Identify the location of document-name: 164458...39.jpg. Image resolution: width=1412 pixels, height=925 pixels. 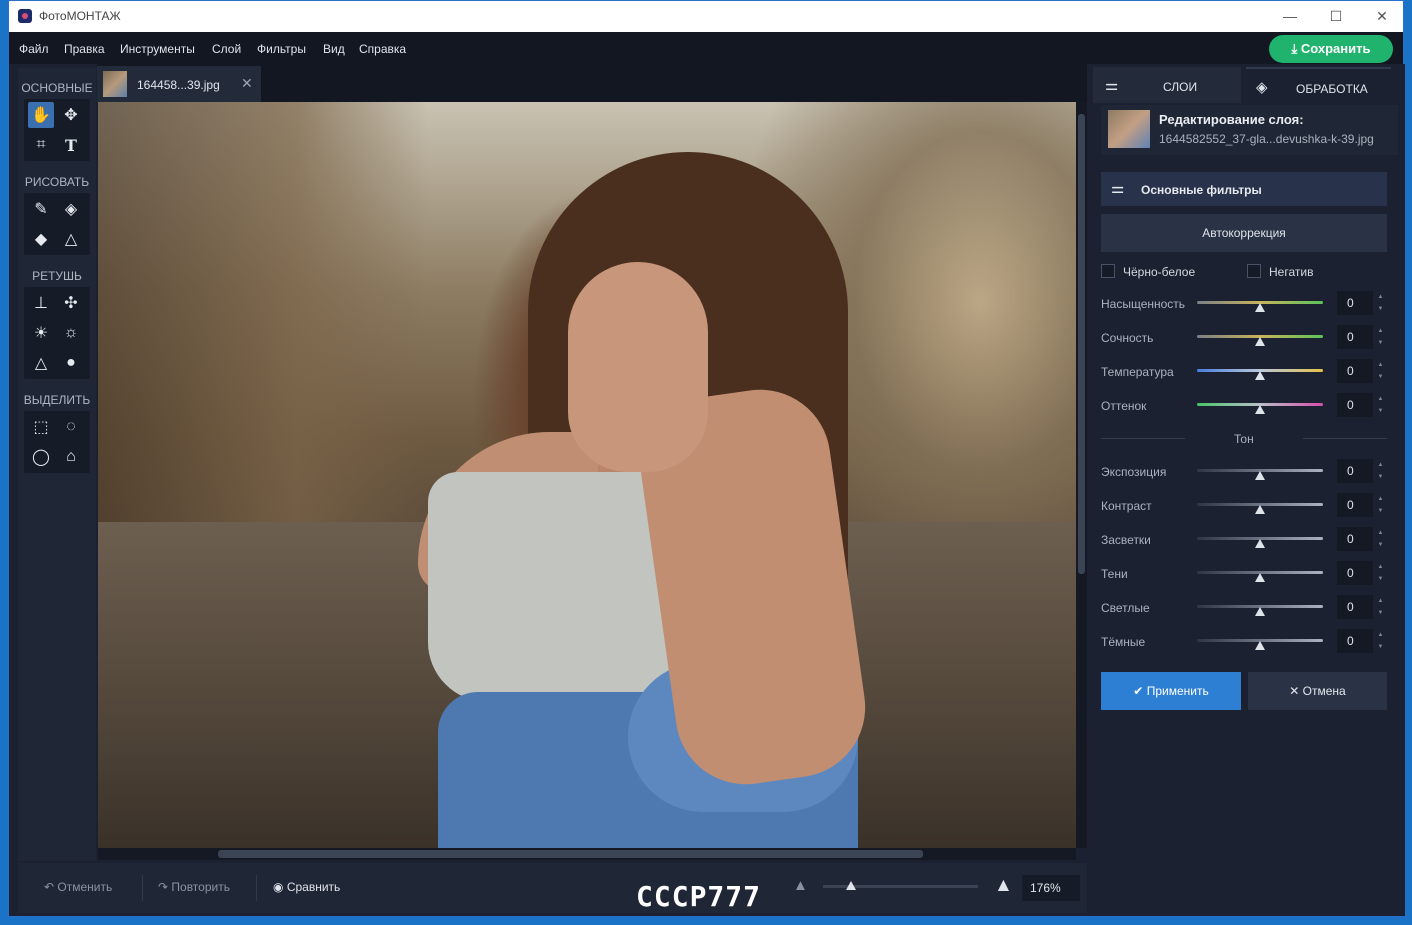
(178, 85).